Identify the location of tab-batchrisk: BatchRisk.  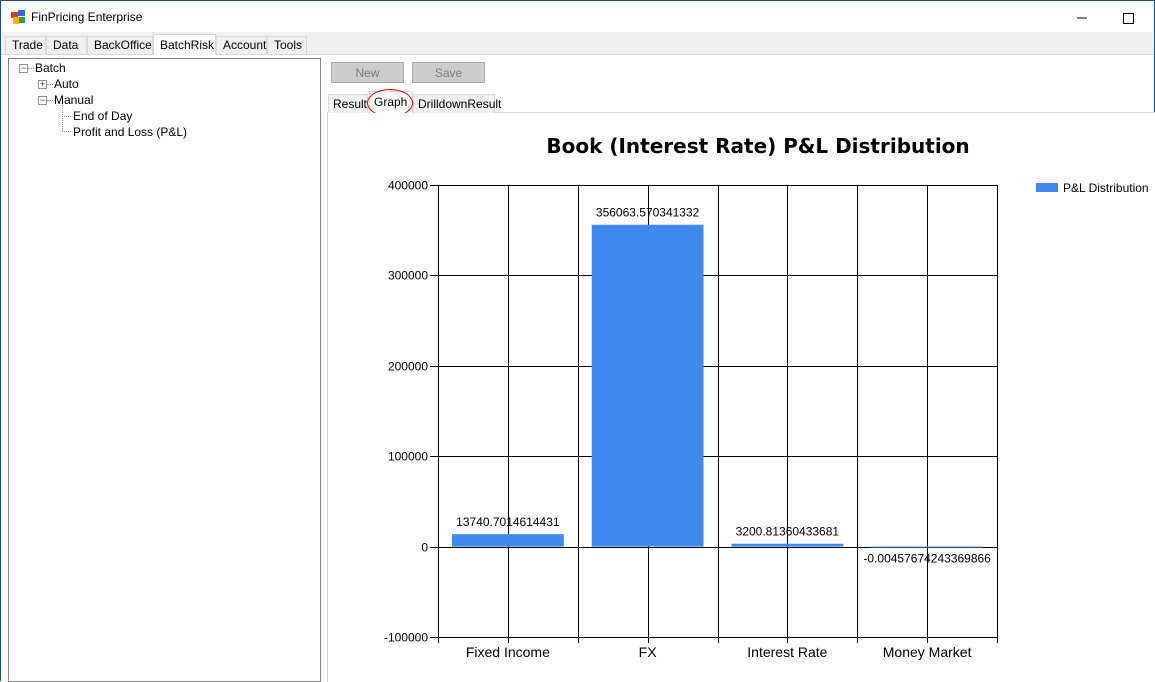
(184, 44).